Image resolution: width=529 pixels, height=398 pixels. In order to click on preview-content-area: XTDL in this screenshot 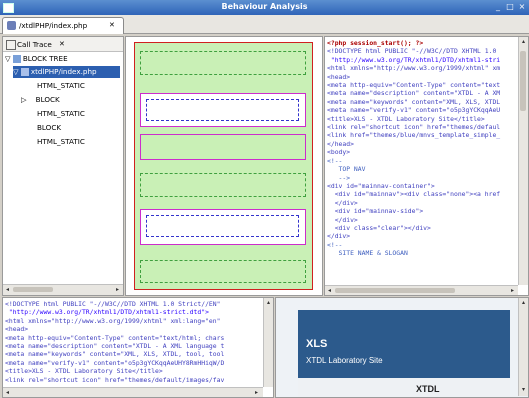, I will do `click(404, 387)`.